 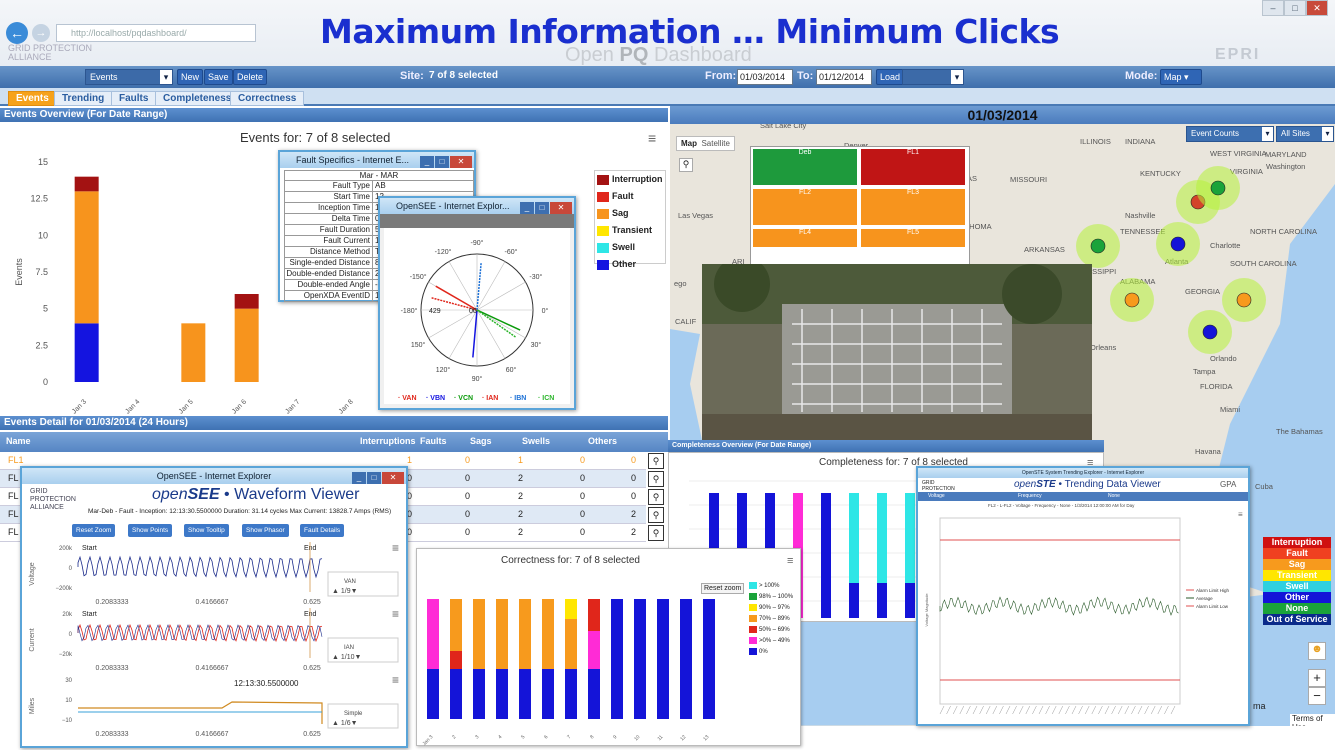 I want to click on event-counts-select: Event Counts ▾, so click(x=1230, y=134).